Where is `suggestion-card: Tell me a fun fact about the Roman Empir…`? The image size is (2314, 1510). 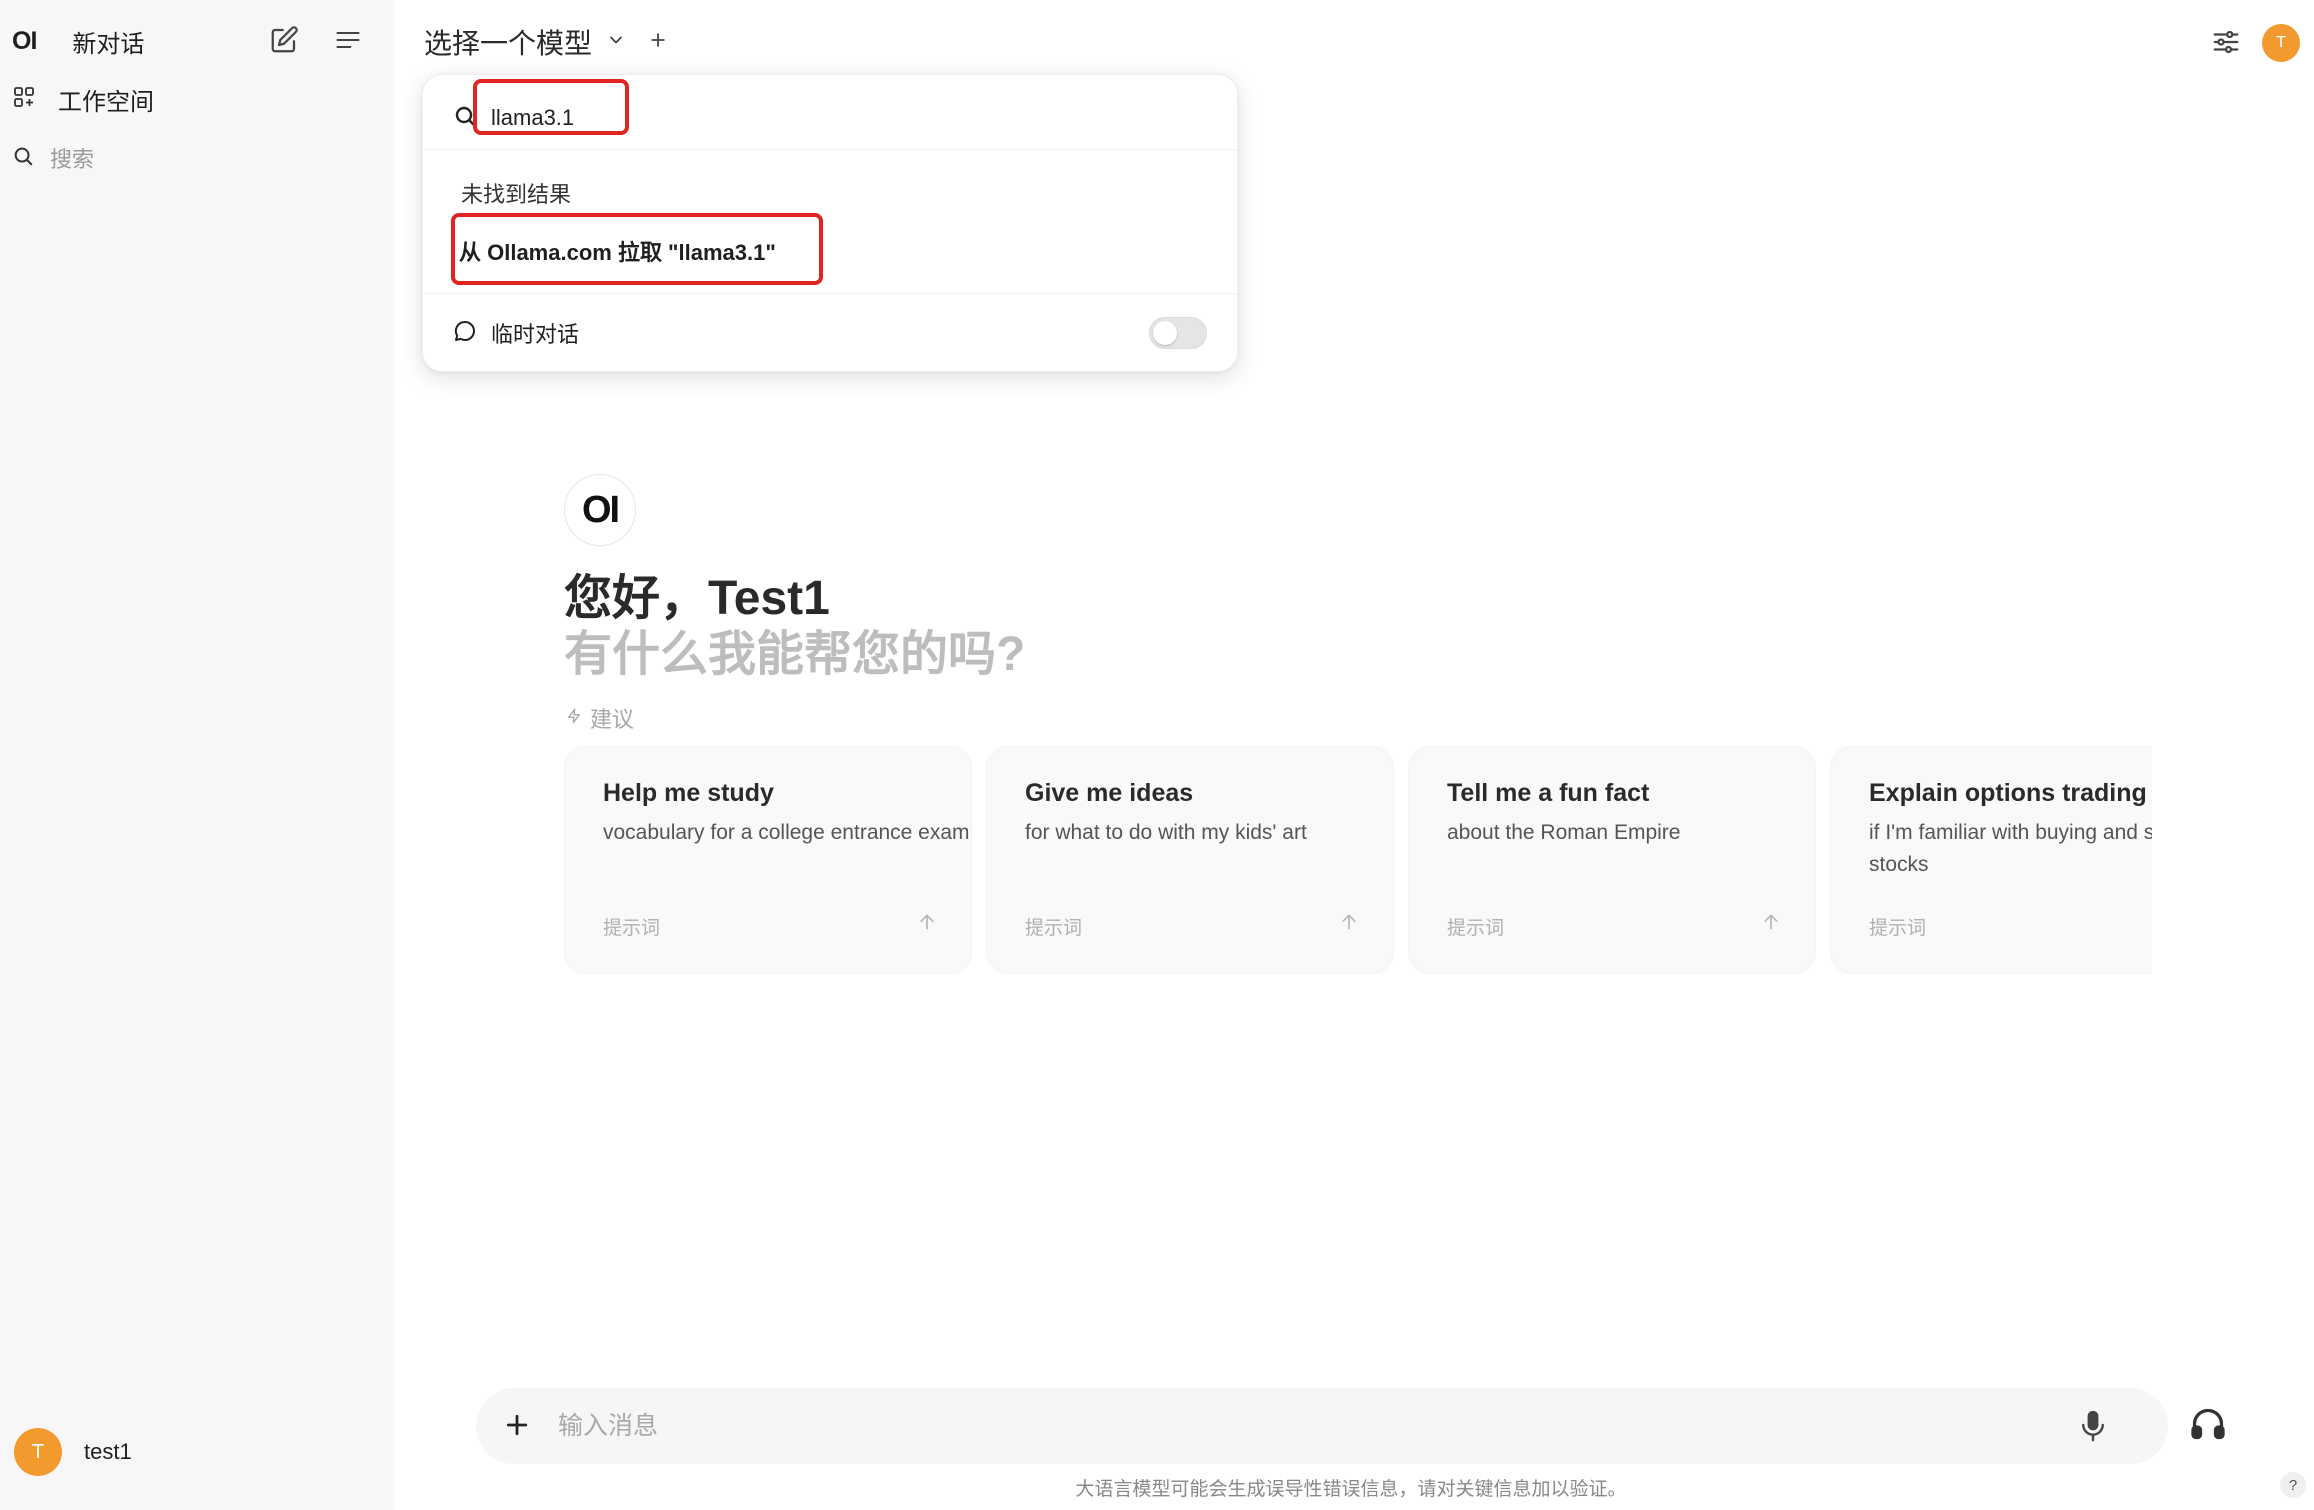 suggestion-card: Tell me a fun fact about the Roman Empir… is located at coordinates (1612, 860).